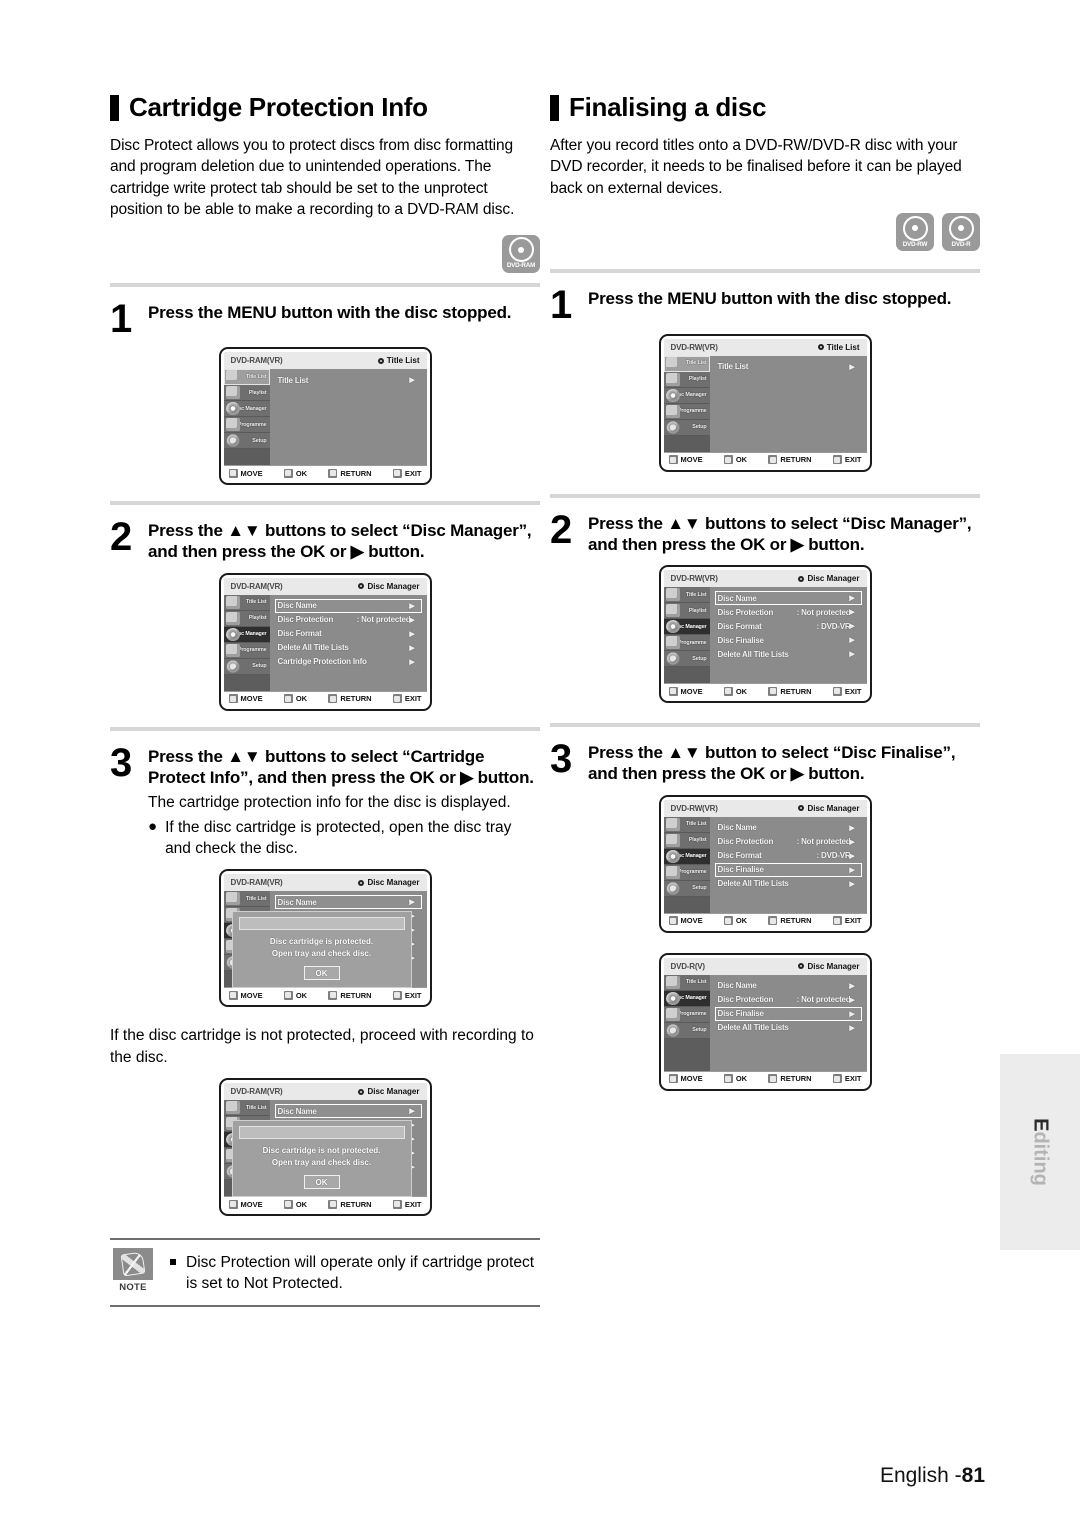  Describe the element at coordinates (348, 634) in the screenshot. I see `osd-menu-row-disc-format: Disc Format ▶` at that location.